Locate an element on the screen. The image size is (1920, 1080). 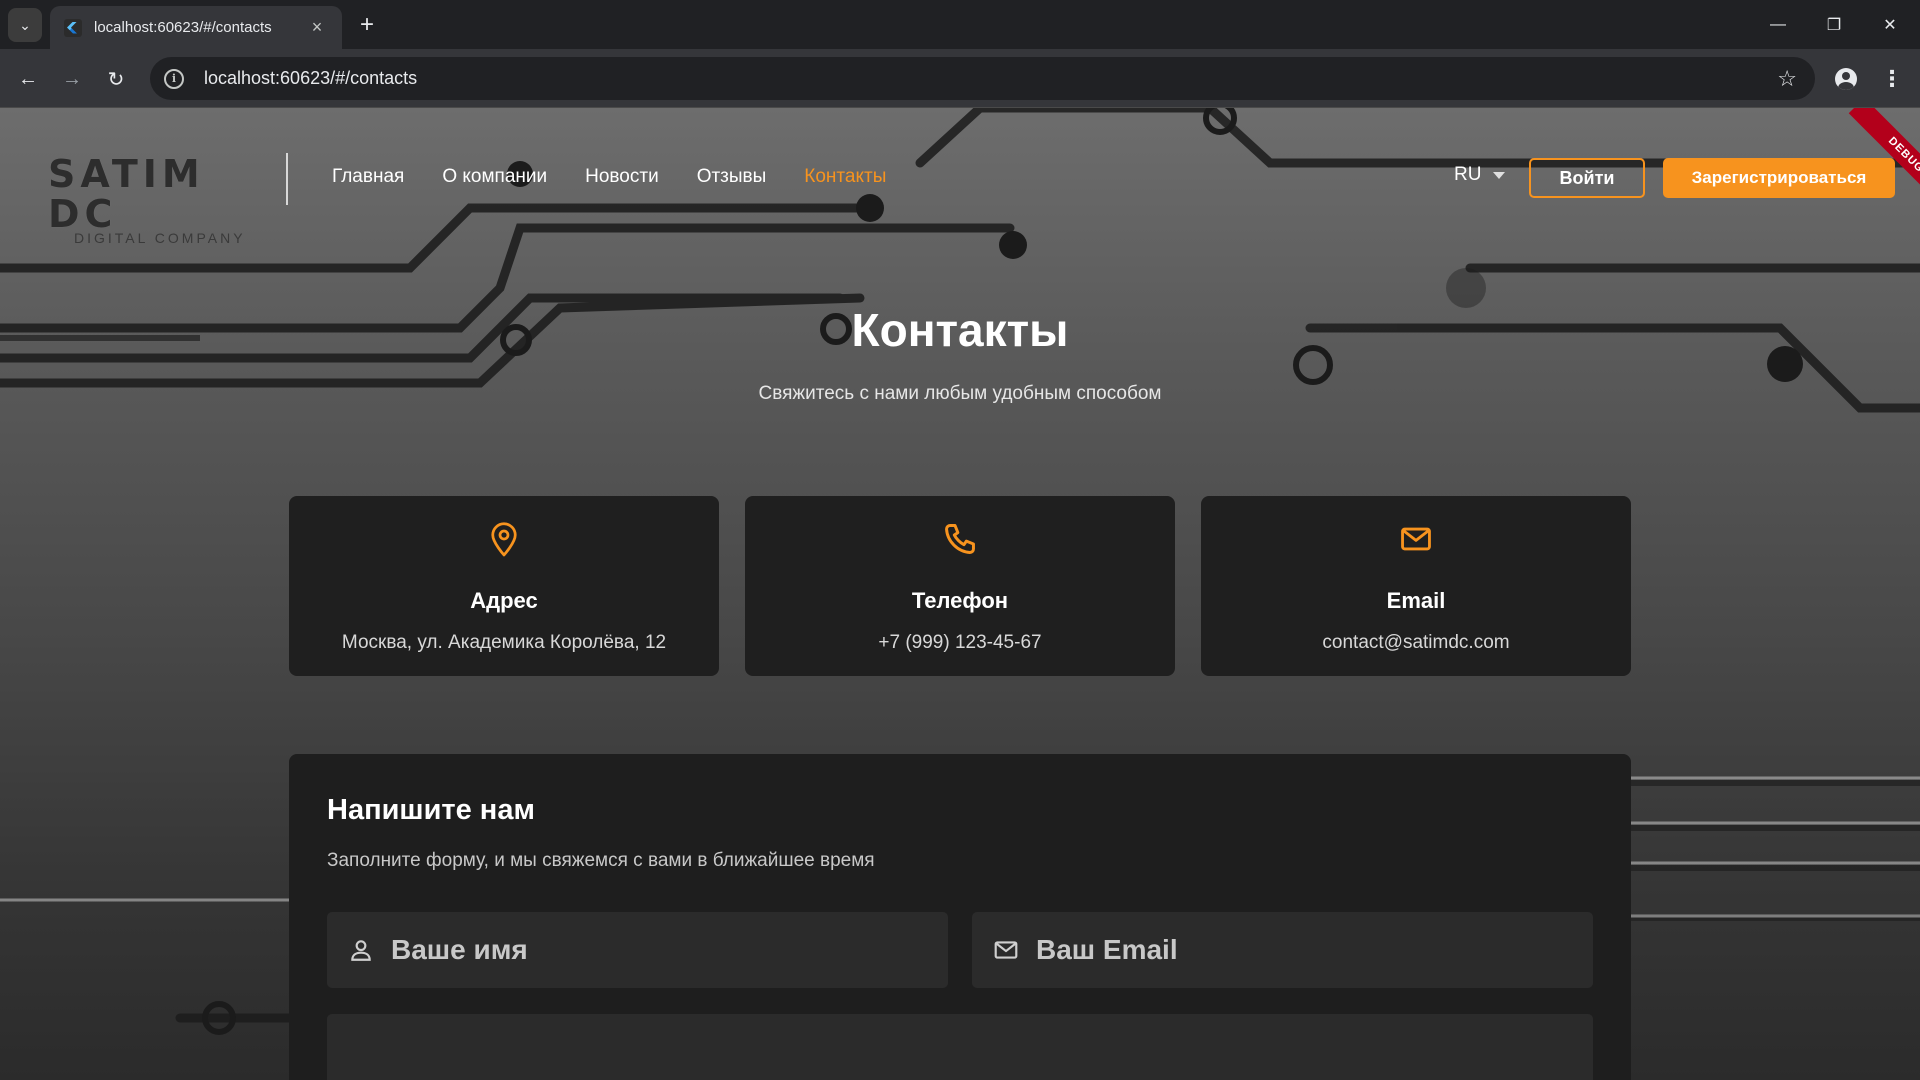
browser-menu-button: ⋮ is located at coordinates (1892, 79).